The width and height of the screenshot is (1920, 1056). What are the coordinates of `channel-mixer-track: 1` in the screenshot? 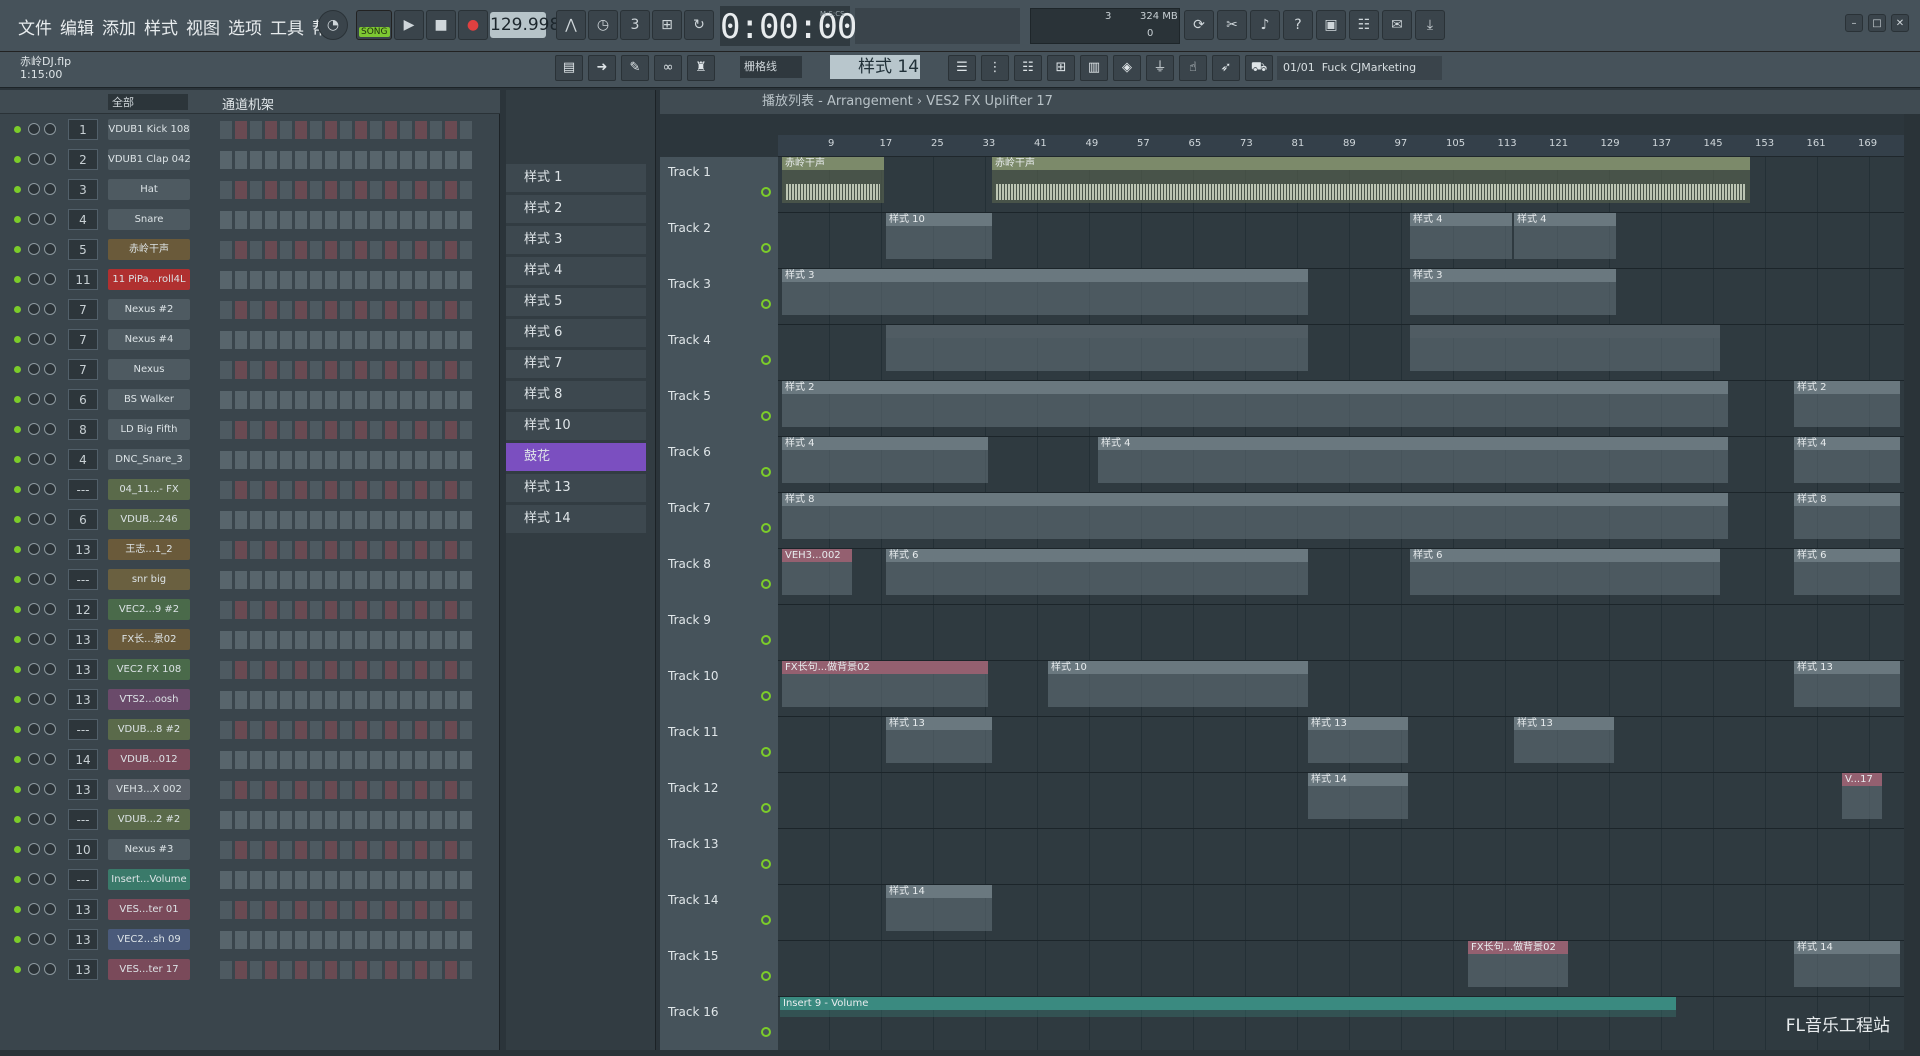 It's located at (83, 129).